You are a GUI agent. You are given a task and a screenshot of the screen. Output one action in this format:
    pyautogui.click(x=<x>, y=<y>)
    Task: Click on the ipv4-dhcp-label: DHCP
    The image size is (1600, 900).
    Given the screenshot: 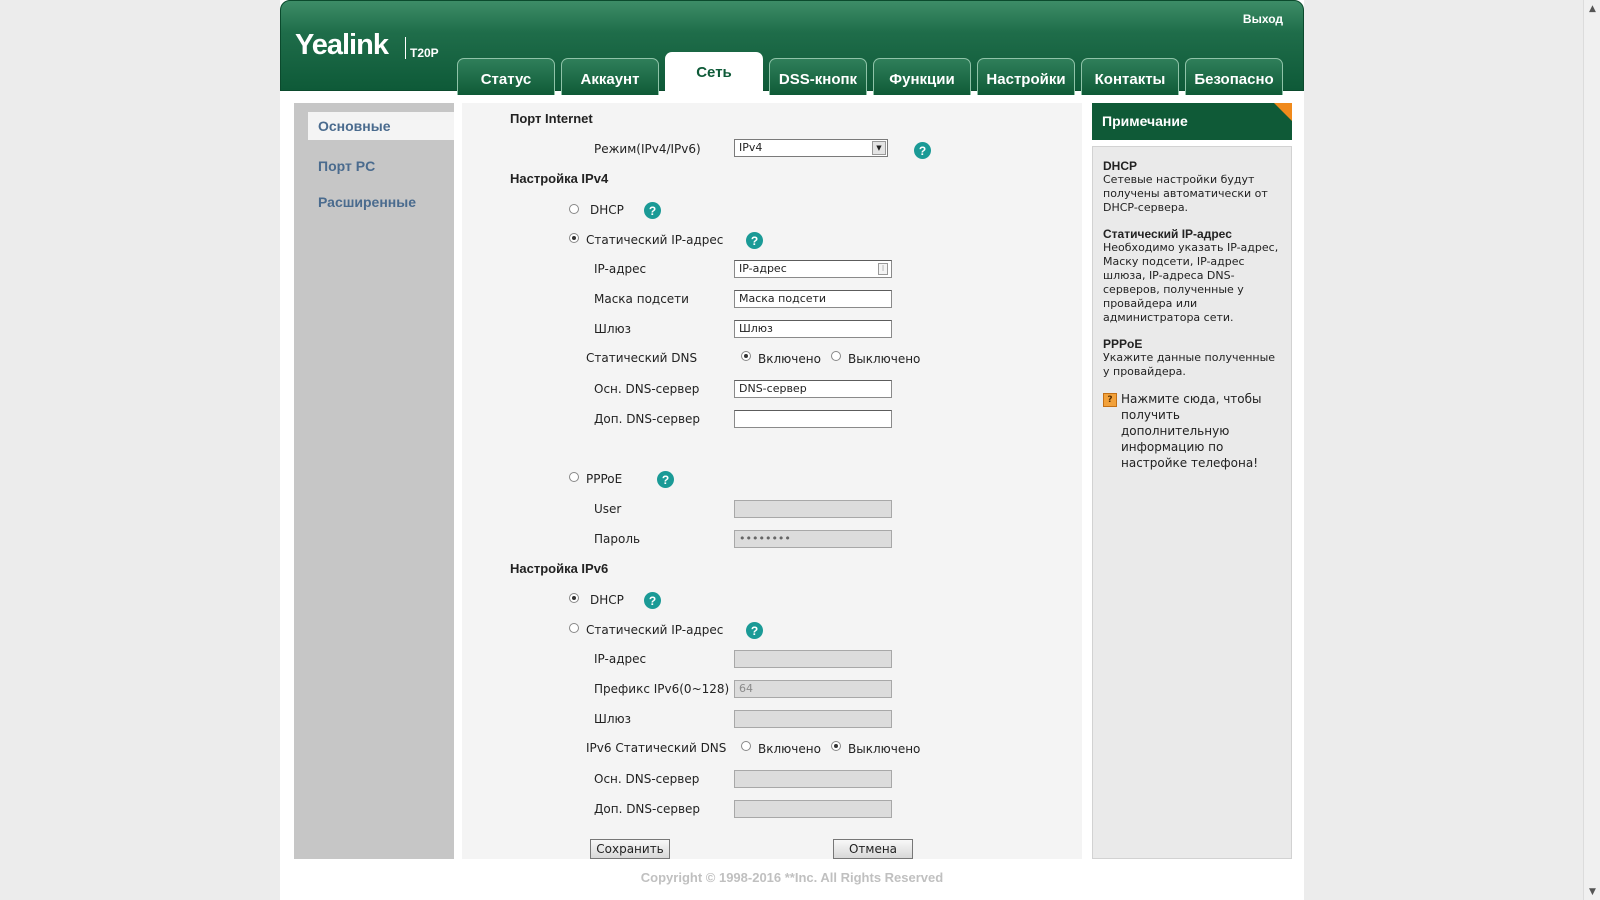 What is the action you would take?
    pyautogui.click(x=607, y=210)
    